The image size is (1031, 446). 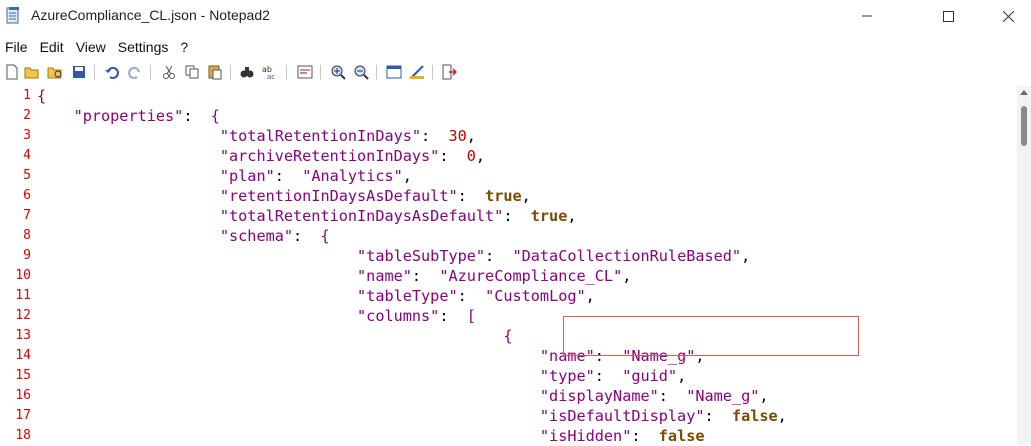 What do you see at coordinates (508, 376) in the screenshot?
I see `code-line: 15 "type": "guid",` at bounding box center [508, 376].